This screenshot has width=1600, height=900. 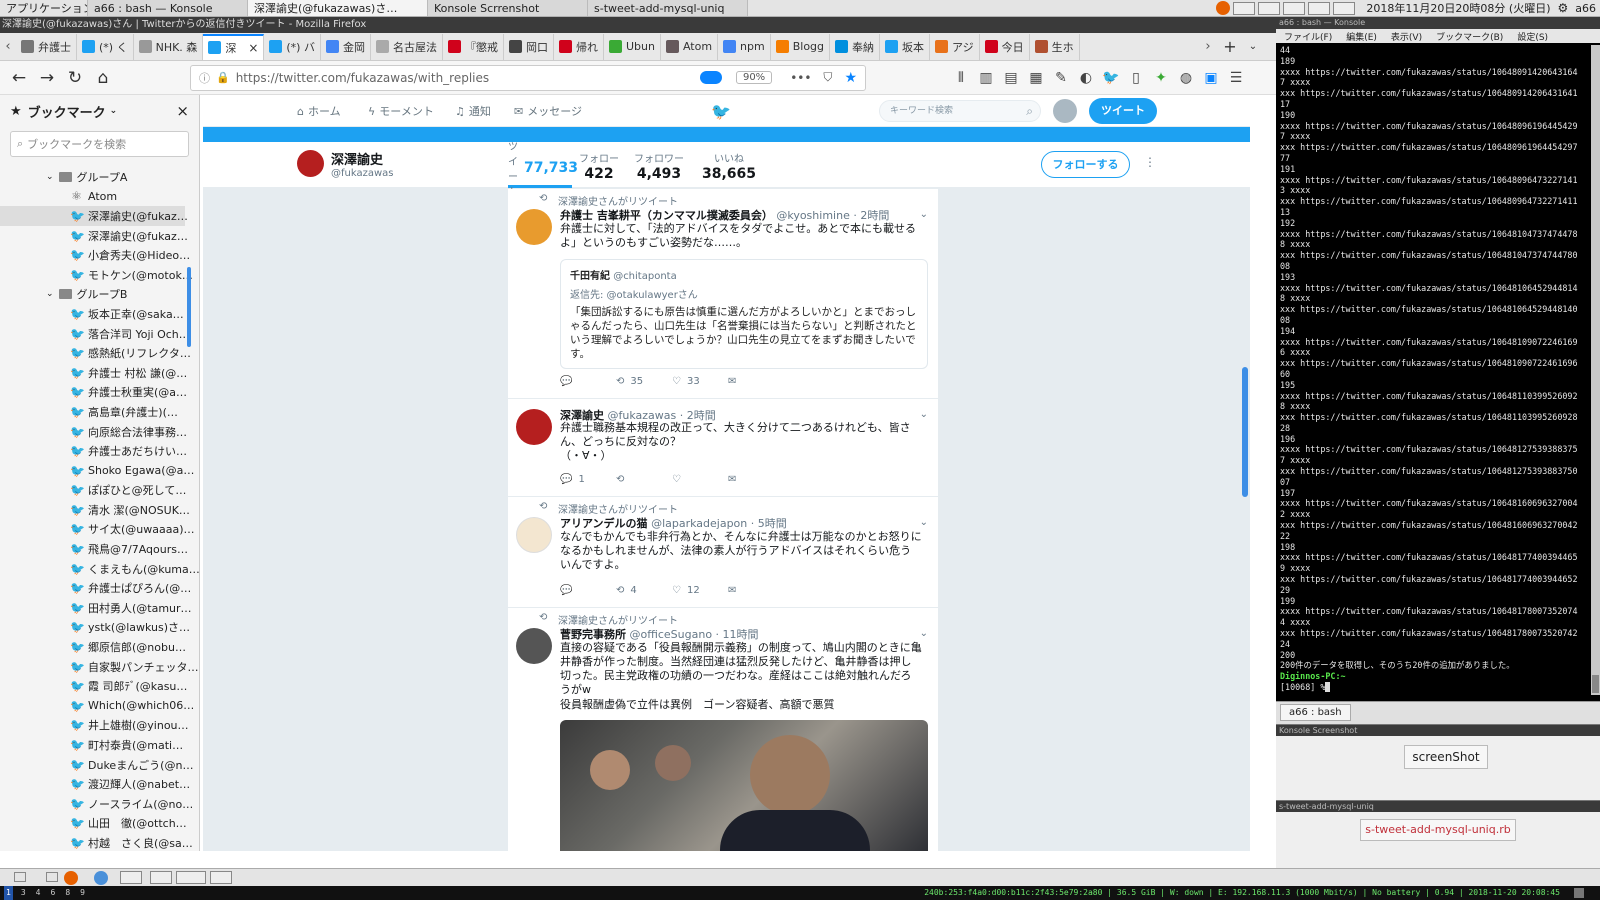 What do you see at coordinates (346, 46) in the screenshot?
I see `browser-tab: 金岡` at bounding box center [346, 46].